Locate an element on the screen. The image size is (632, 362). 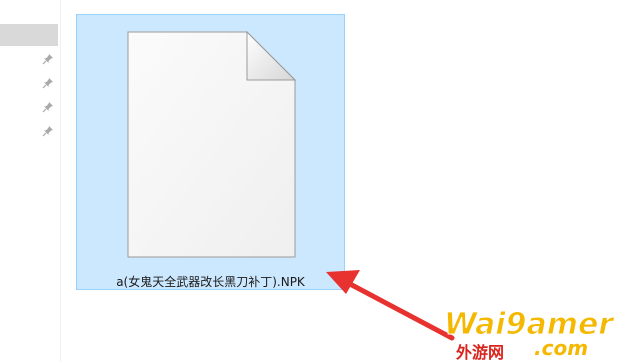
navigation-pane is located at coordinates (30, 181).